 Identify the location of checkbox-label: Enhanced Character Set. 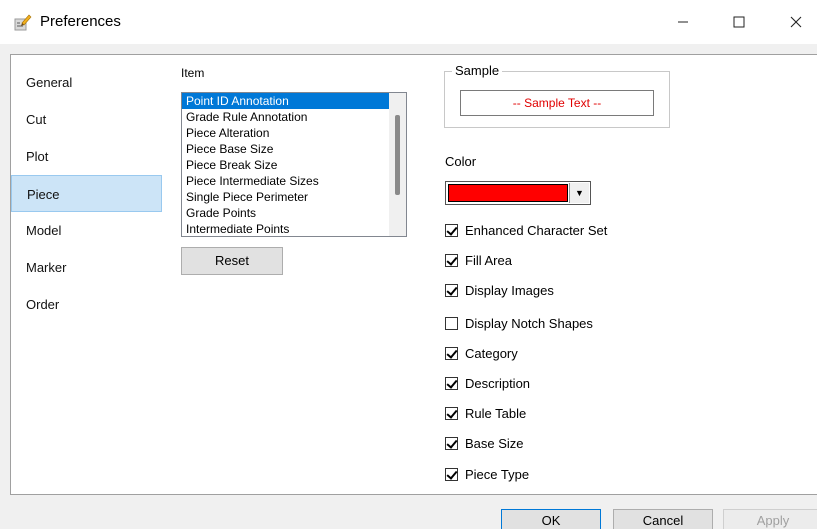
(536, 230).